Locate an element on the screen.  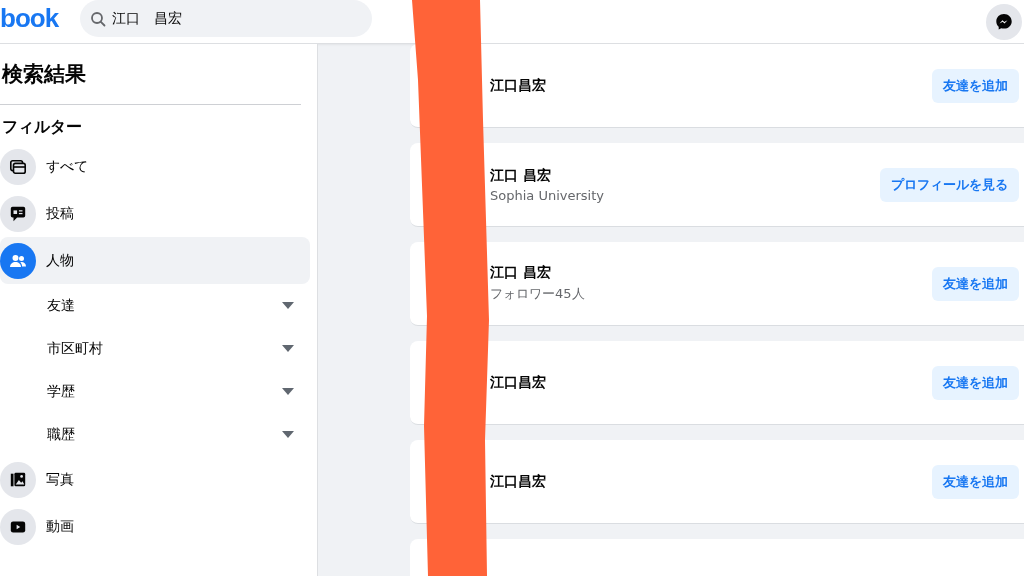
filter-dropdown: 学歴 is located at coordinates (155, 391).